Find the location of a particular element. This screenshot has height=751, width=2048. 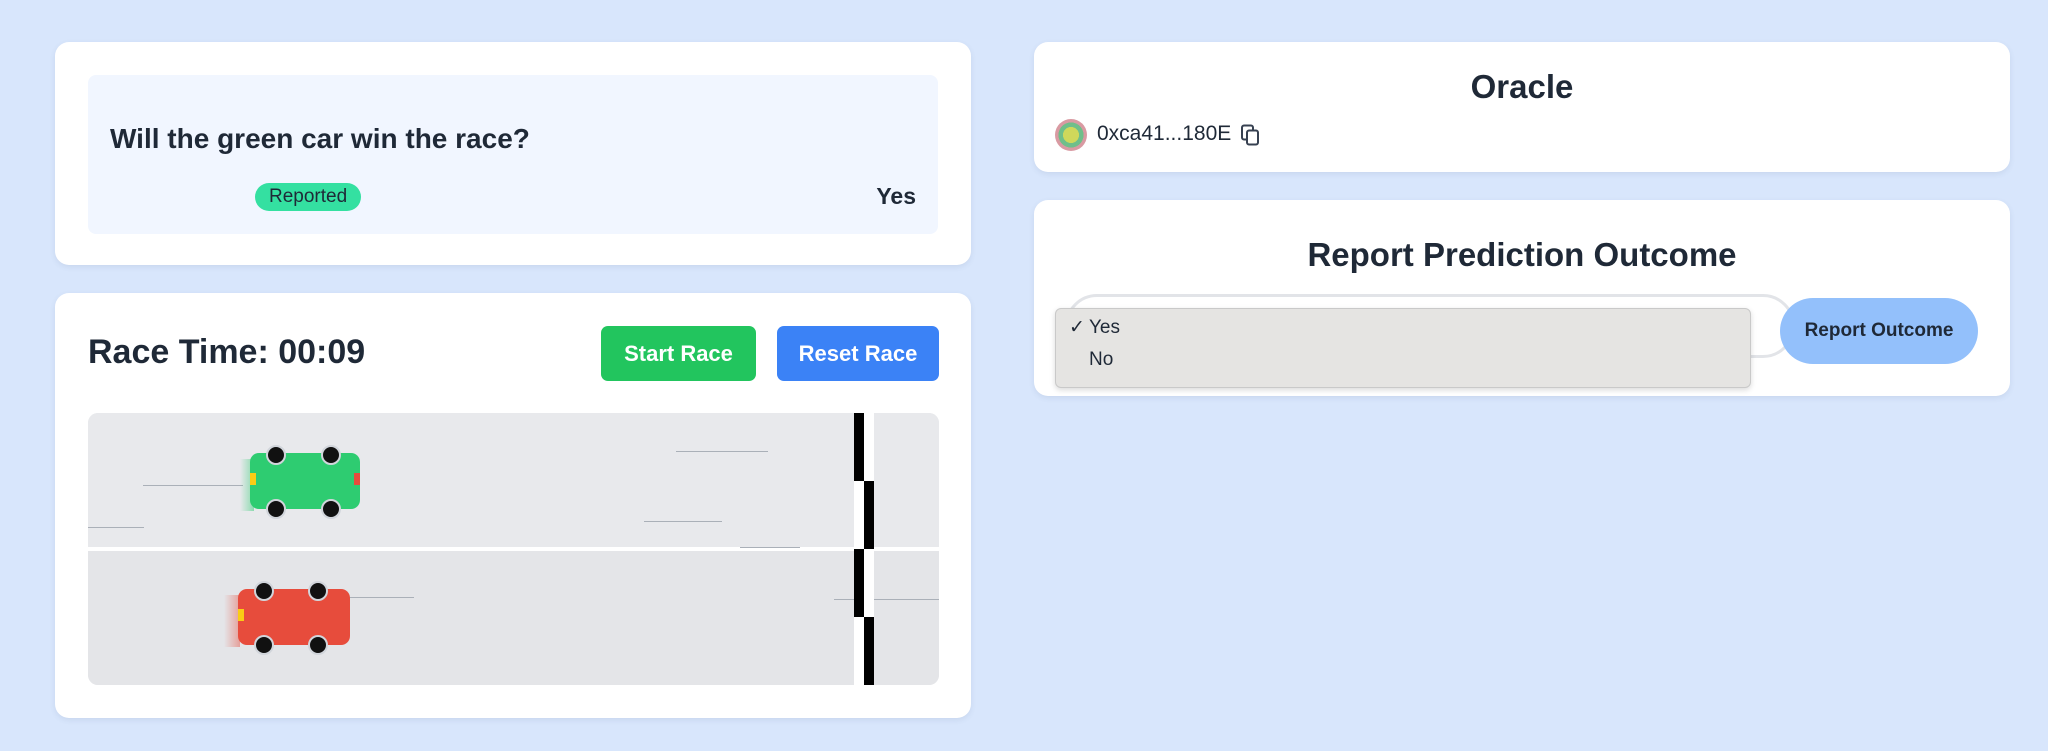

report-title: Report Prediction Outcome is located at coordinates (1522, 254).